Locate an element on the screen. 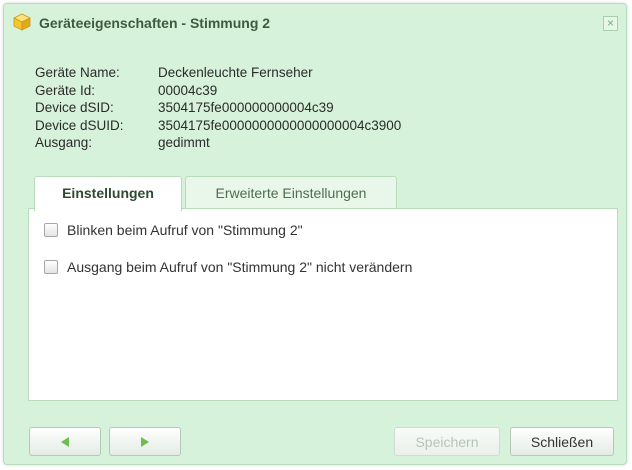 The height and width of the screenshot is (470, 632). info-value: 3504175fe000000000004c39 is located at coordinates (246, 107).